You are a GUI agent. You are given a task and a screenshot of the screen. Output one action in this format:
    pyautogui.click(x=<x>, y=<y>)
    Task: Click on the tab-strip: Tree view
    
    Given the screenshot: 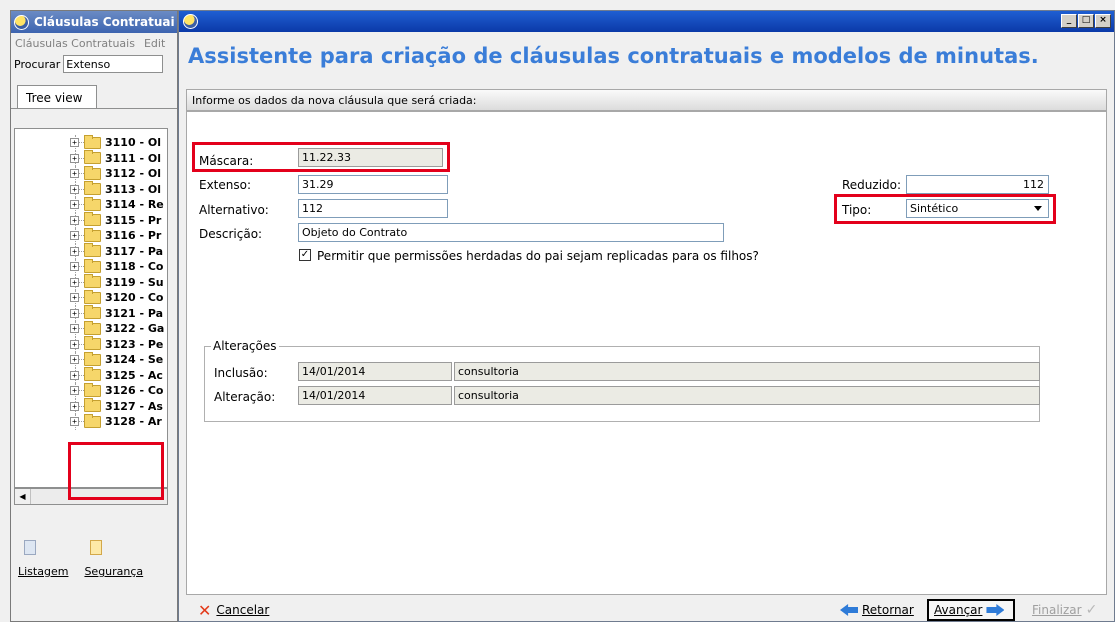 What is the action you would take?
    pyautogui.click(x=94, y=97)
    